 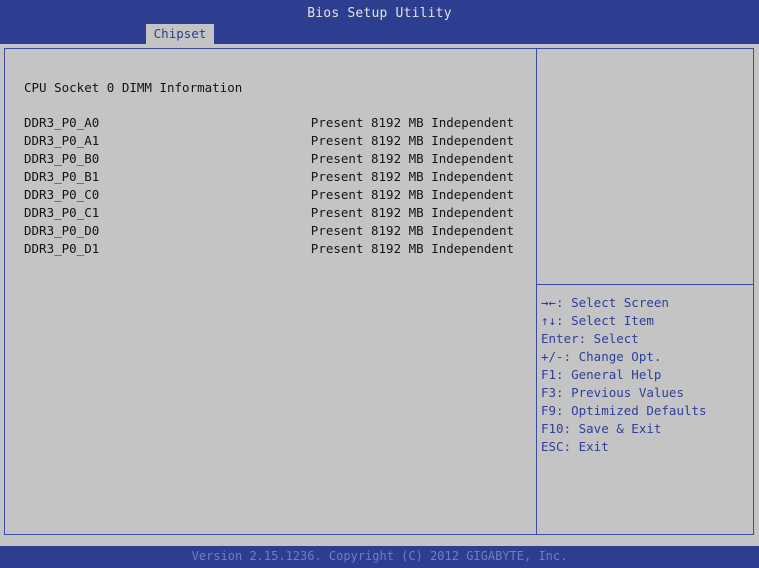 I want to click on dimm-slot-label: DDR3_P0_A1, so click(x=62, y=140).